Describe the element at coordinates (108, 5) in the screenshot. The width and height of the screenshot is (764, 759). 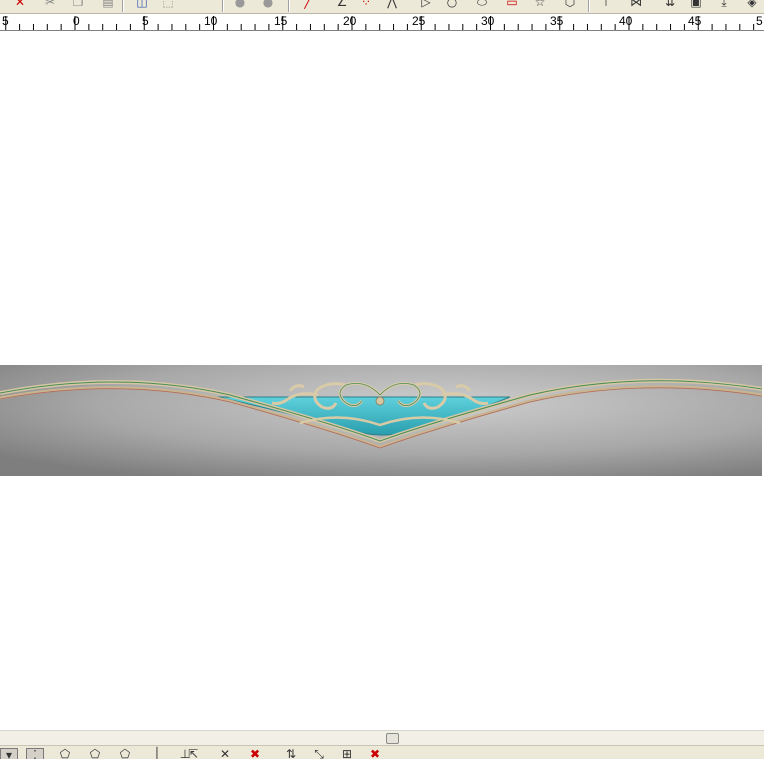
I see `paste-icon: ▤` at that location.